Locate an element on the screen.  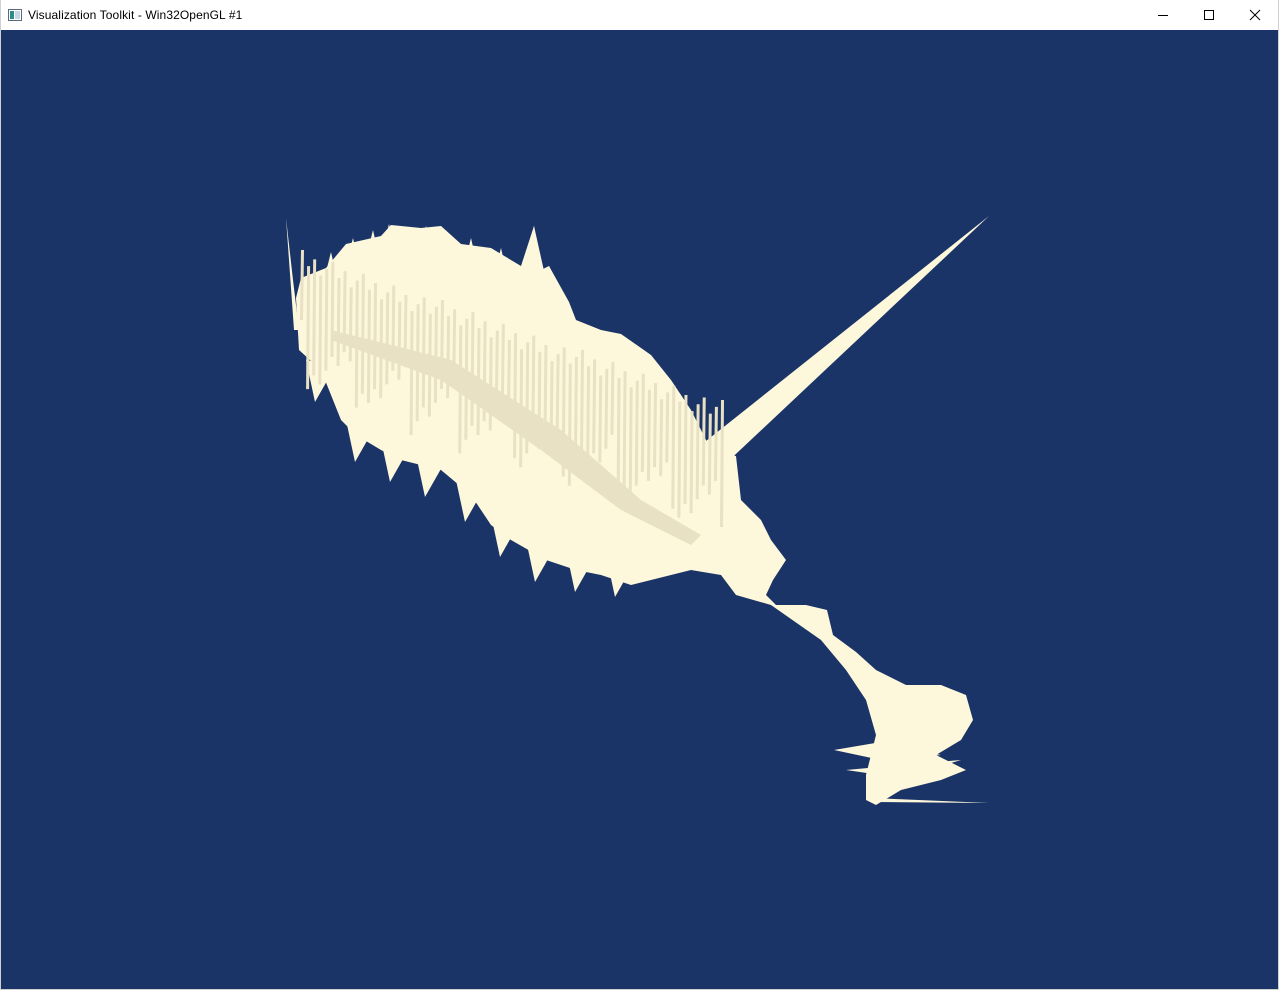
window-controls is located at coordinates (1209, 15).